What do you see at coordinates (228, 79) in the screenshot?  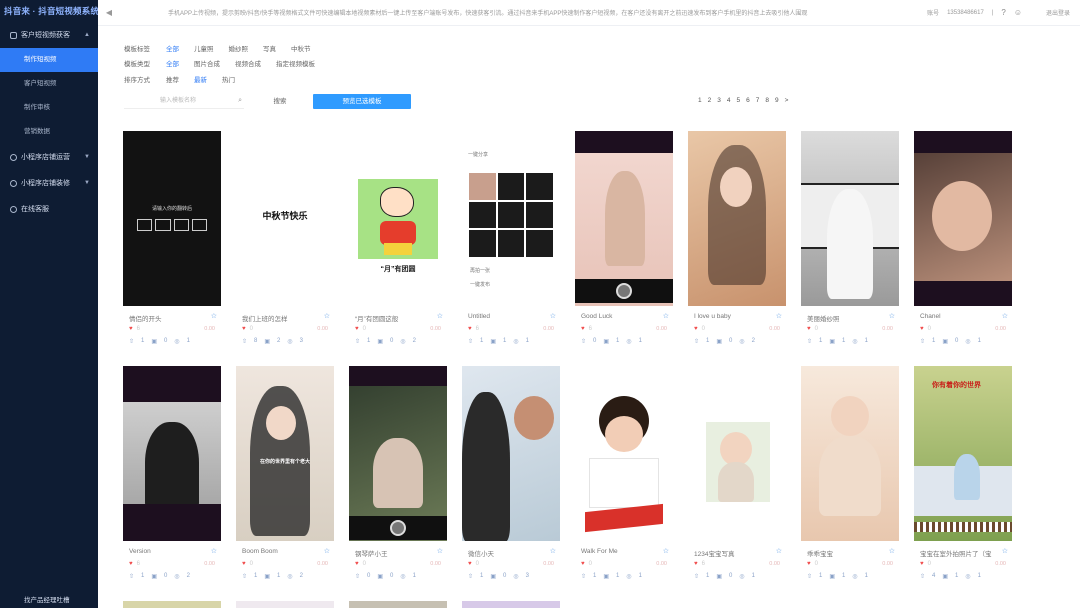 I see `filter-option: 热门` at bounding box center [228, 79].